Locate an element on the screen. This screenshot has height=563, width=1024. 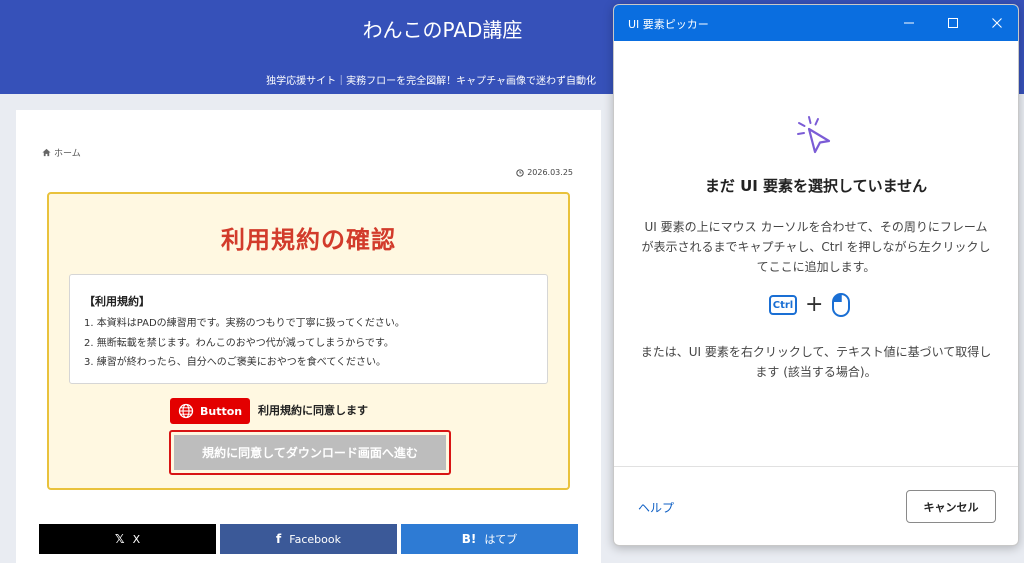
pointer-click-icon is located at coordinates (814, 135).